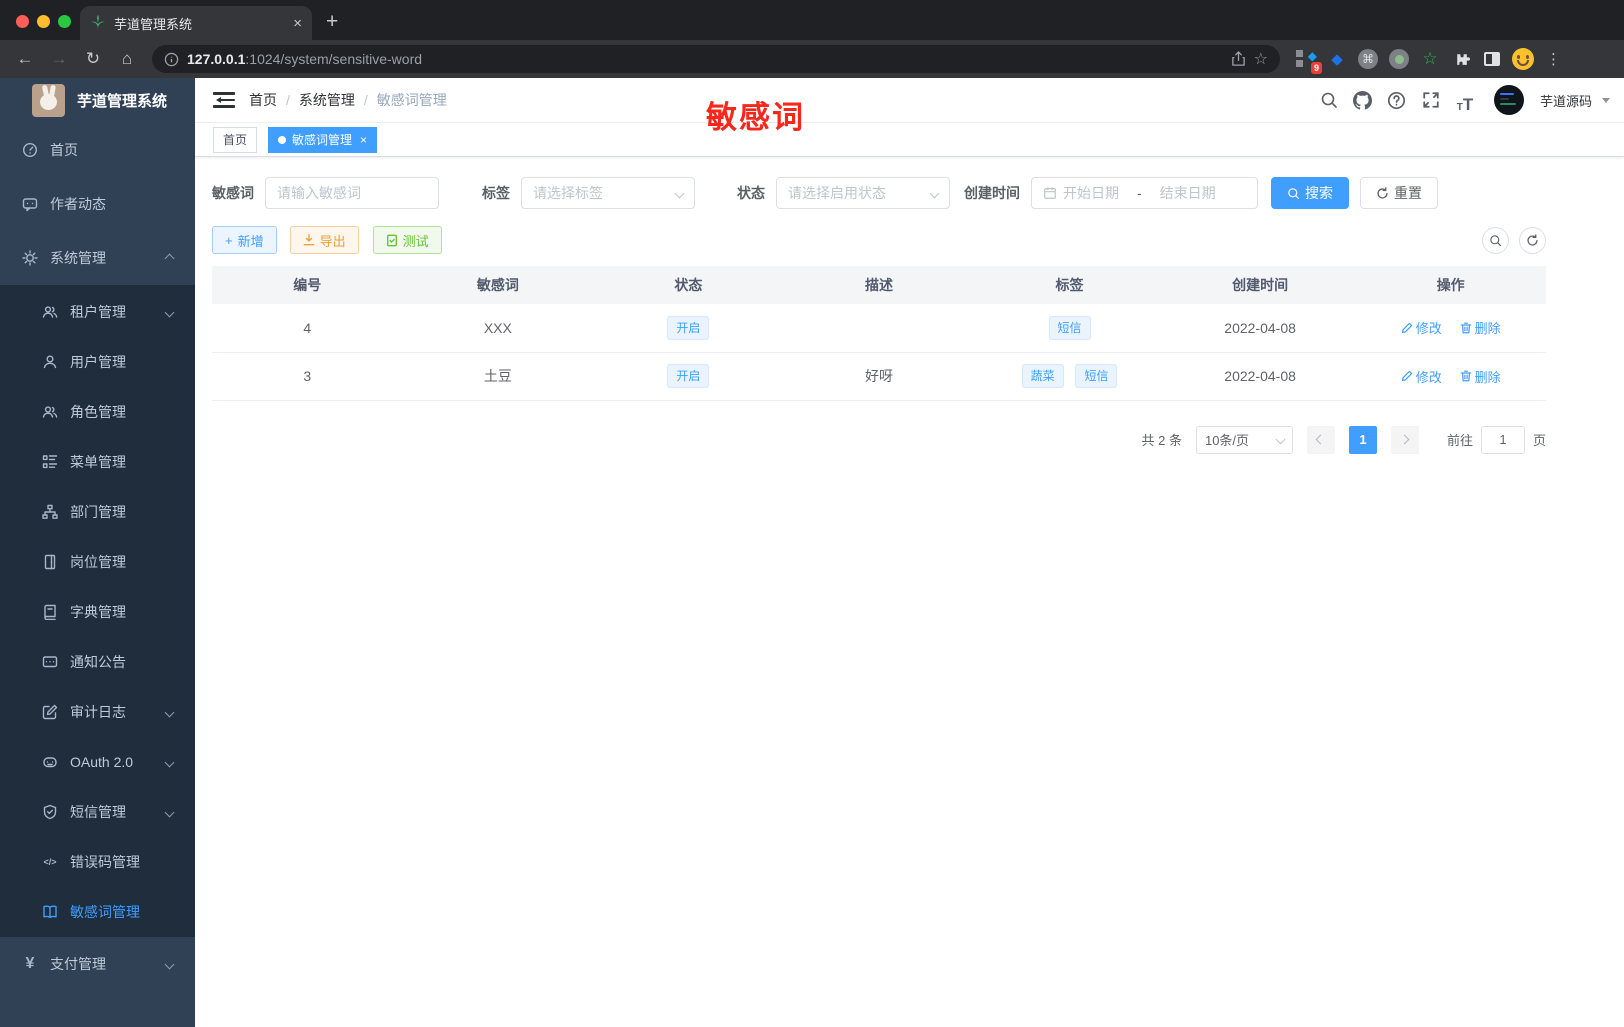  What do you see at coordinates (59, 59) in the screenshot?
I see `forward-icon: →` at bounding box center [59, 59].